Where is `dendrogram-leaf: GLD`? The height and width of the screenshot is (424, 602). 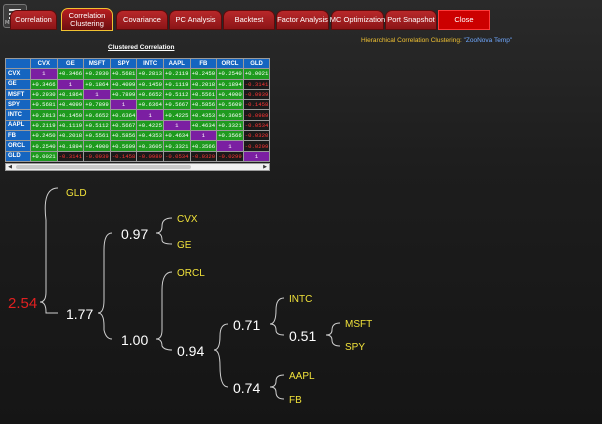 dendrogram-leaf: GLD is located at coordinates (76, 193).